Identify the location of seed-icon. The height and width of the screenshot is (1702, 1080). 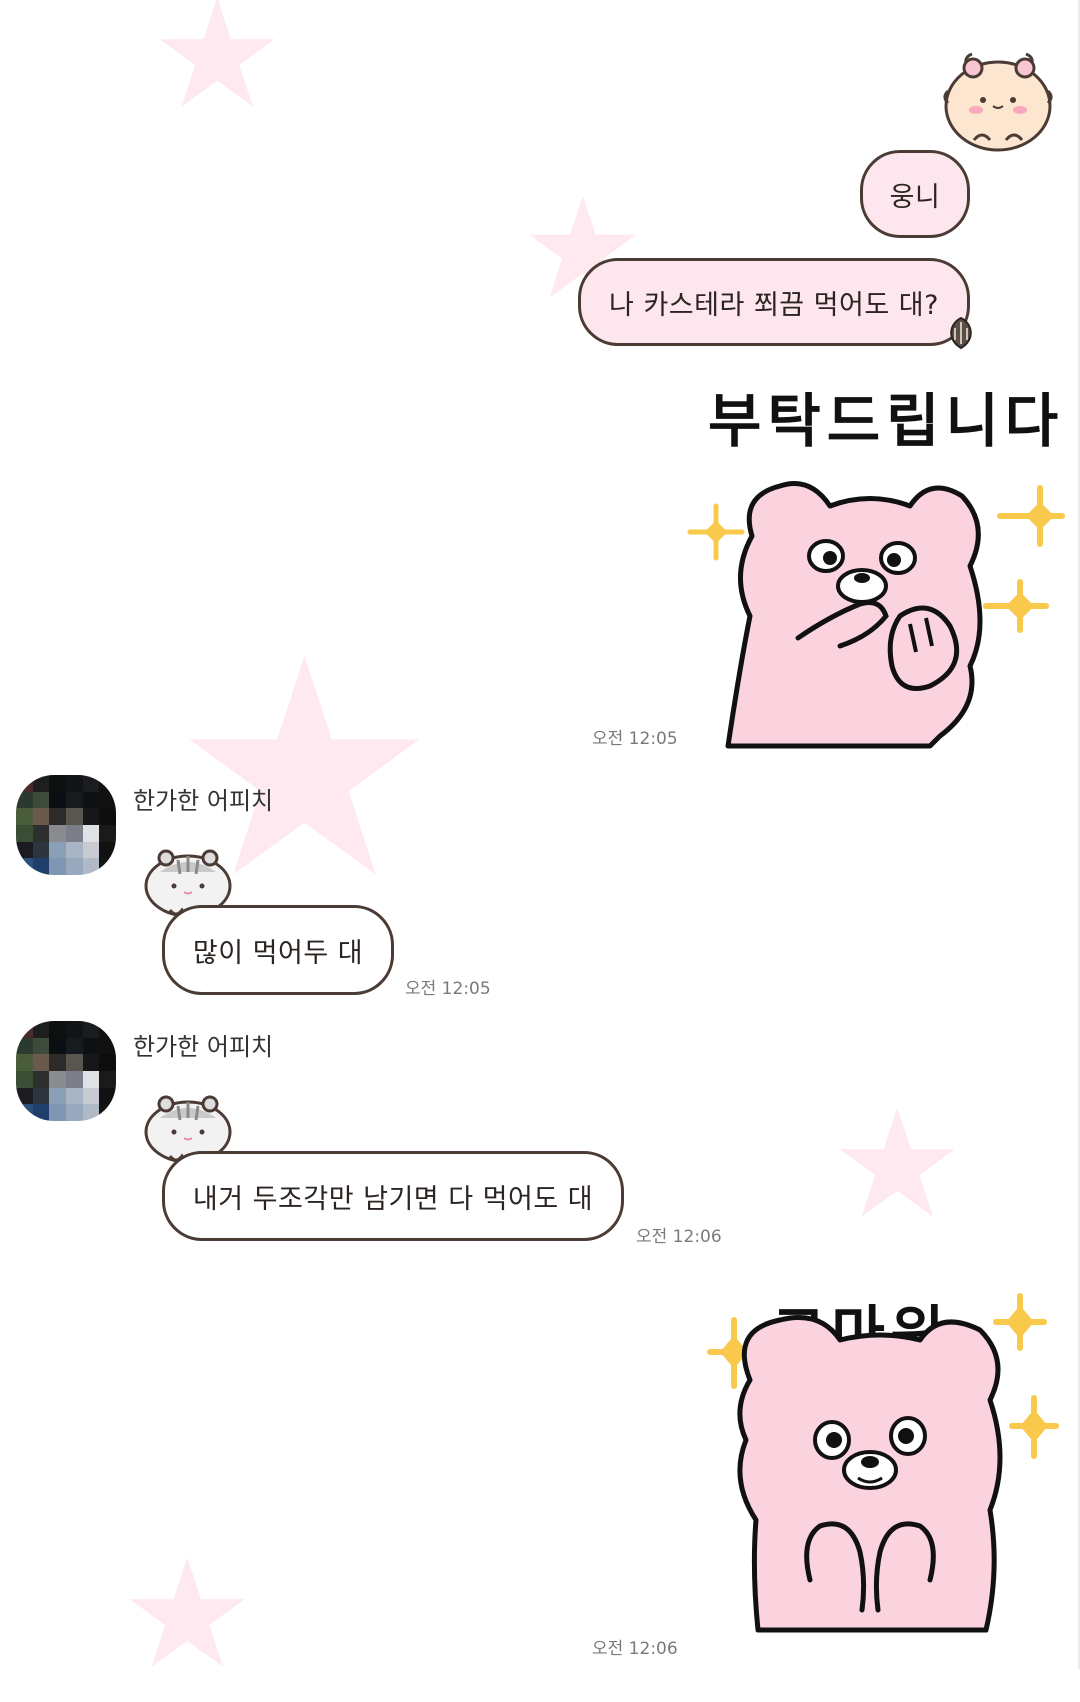
(961, 333).